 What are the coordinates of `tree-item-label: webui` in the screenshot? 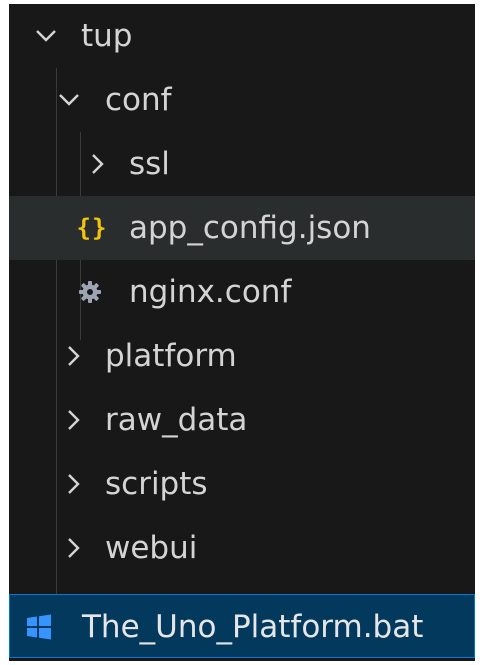 It's located at (151, 548).